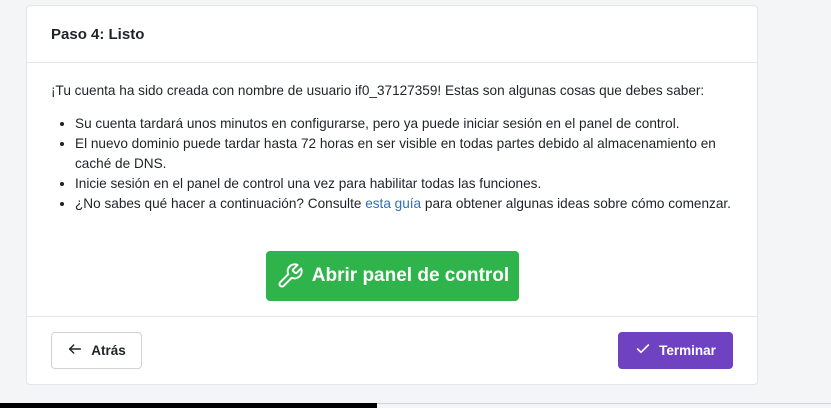 This screenshot has height=408, width=831. I want to click on card-header: Paso 4: Listo, so click(392, 34).